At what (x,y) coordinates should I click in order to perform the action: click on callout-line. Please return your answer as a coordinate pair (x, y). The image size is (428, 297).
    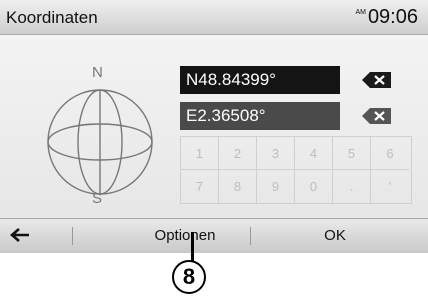
    Looking at the image, I should click on (192, 247).